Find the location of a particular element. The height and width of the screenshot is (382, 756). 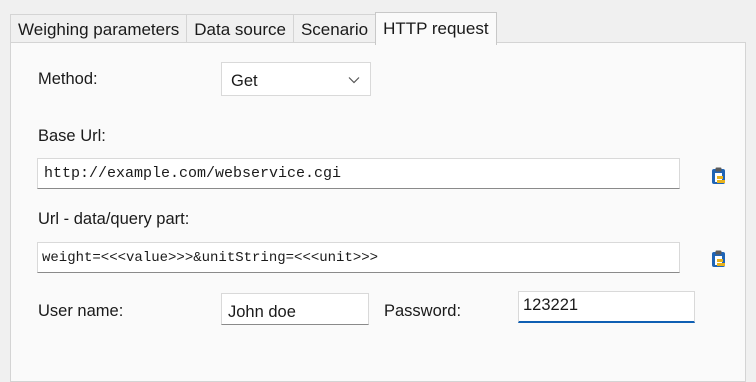

base-url-input: http://example.com/webservice.cgi is located at coordinates (358, 173).